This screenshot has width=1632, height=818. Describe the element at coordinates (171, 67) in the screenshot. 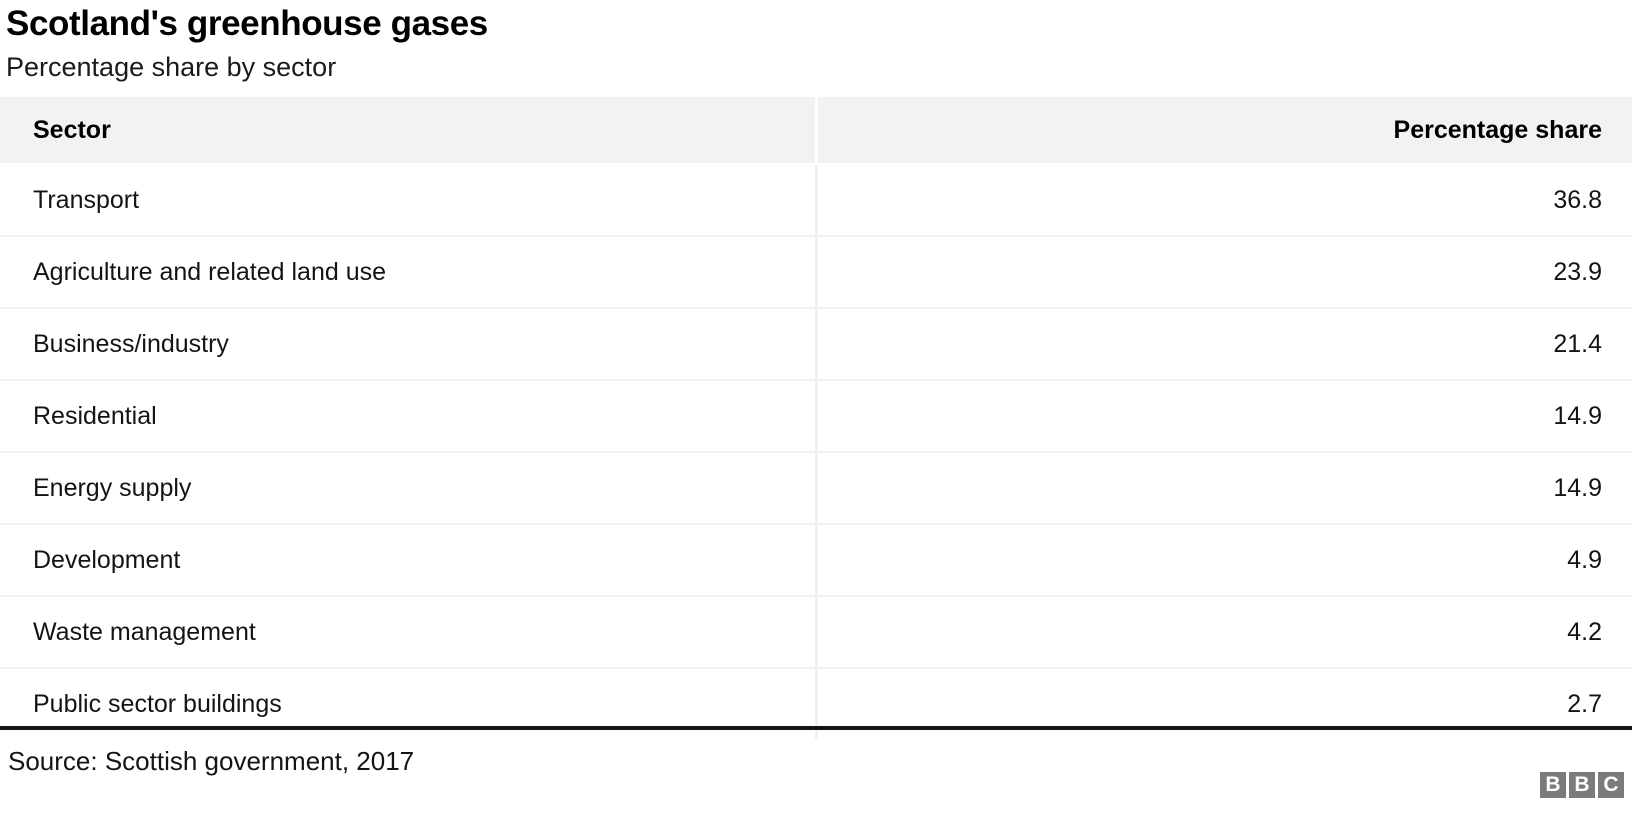

I see `page-subtitle: Percentage share by sector` at that location.